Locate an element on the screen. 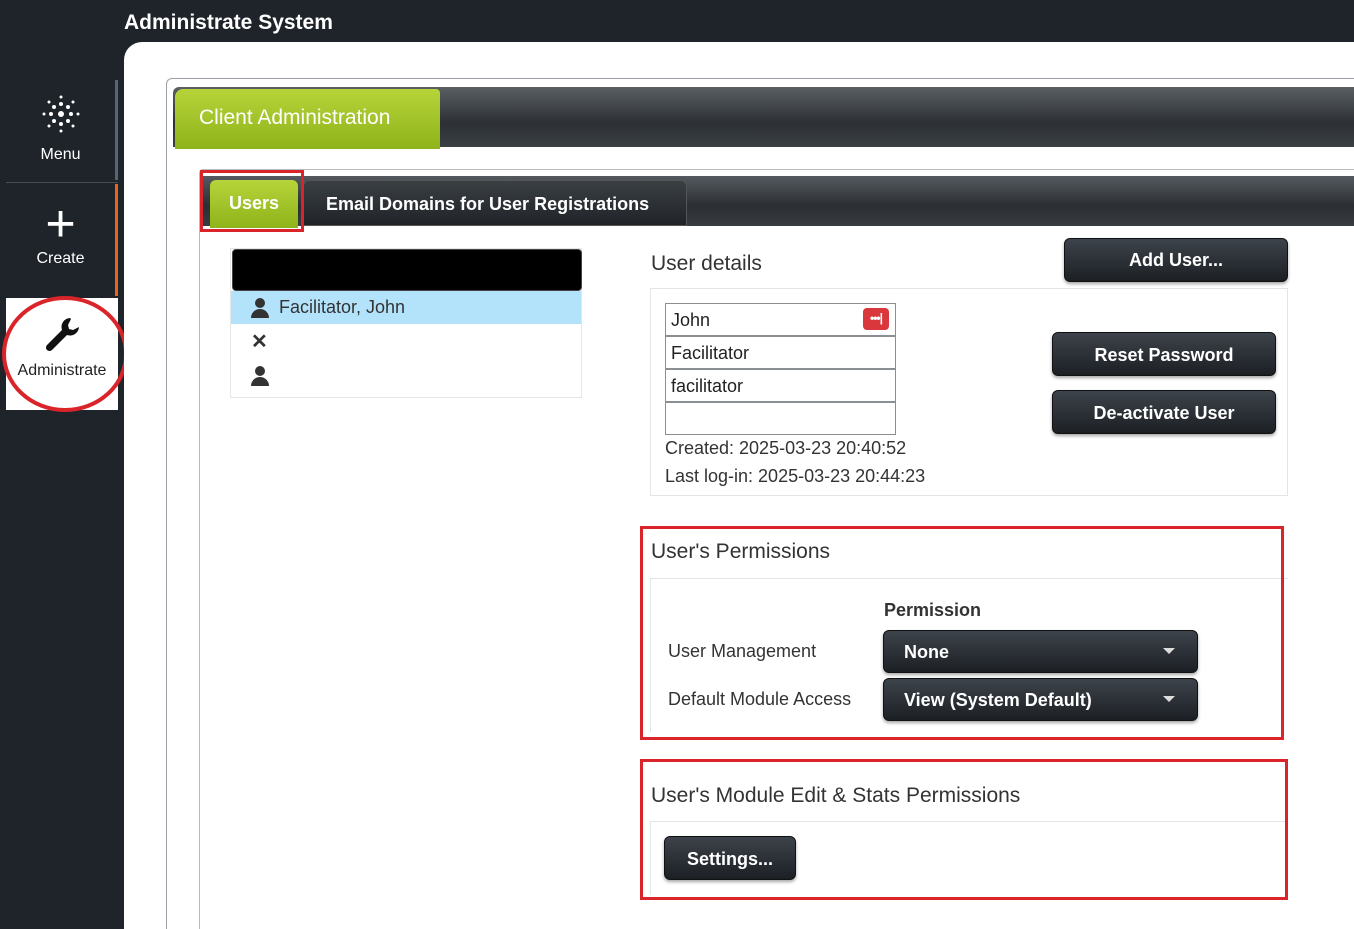  sidebar-divider is located at coordinates (62, 182).